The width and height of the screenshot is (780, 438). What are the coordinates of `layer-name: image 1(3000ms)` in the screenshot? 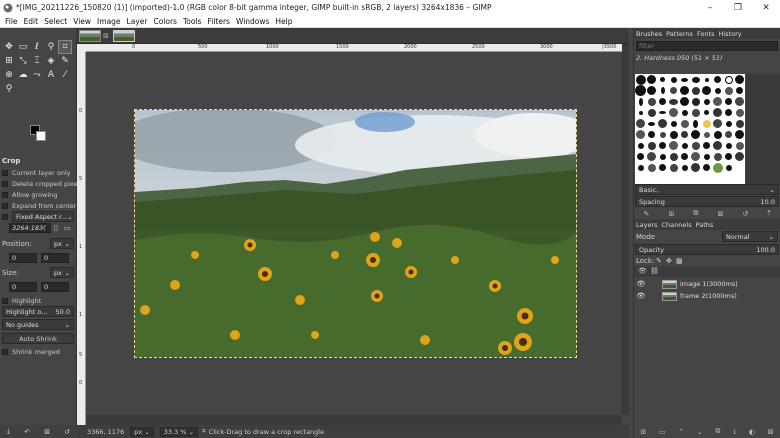 It's located at (709, 284).